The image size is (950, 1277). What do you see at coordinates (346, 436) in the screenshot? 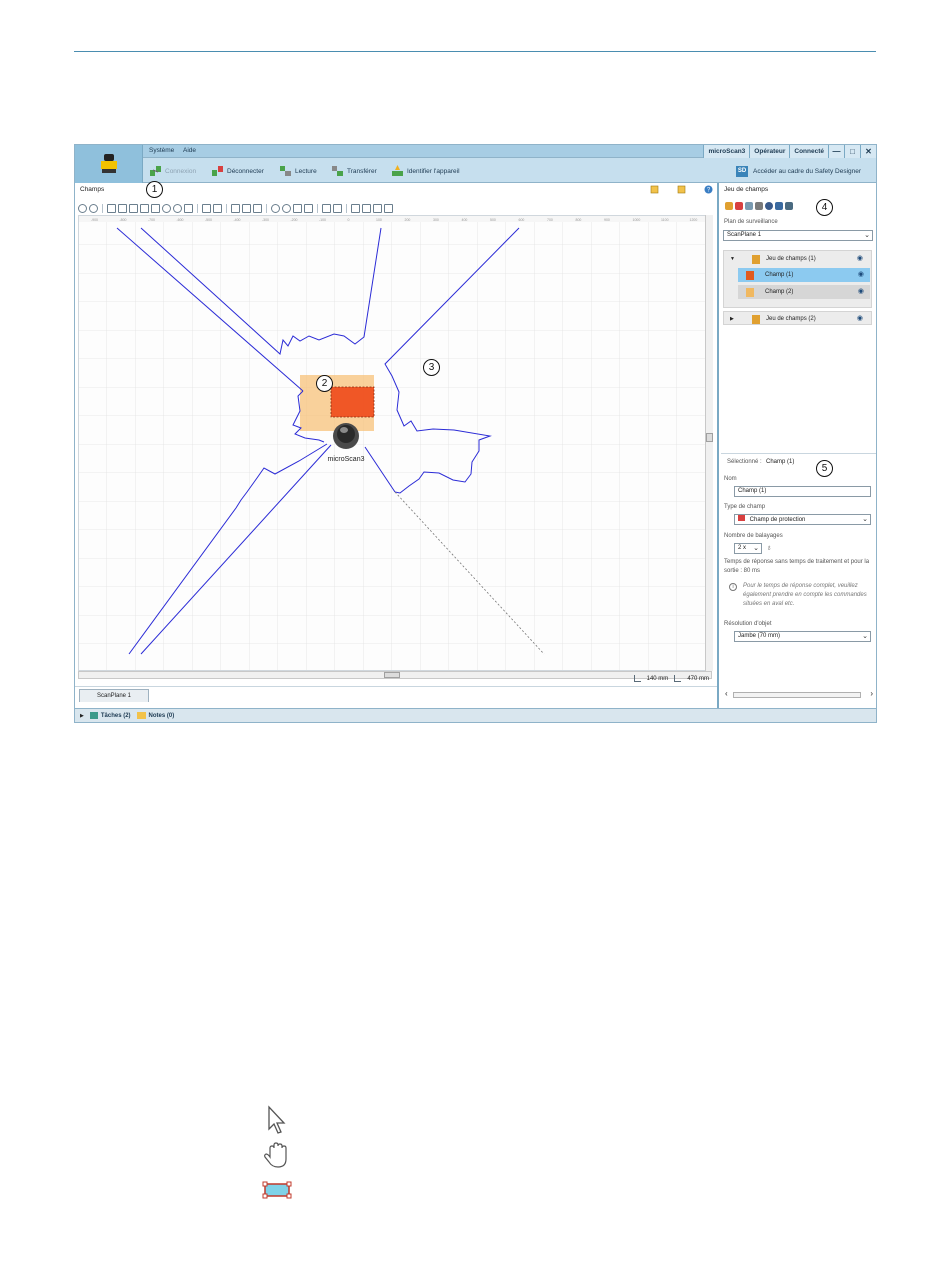
I see `scanner-device-icon` at bounding box center [346, 436].